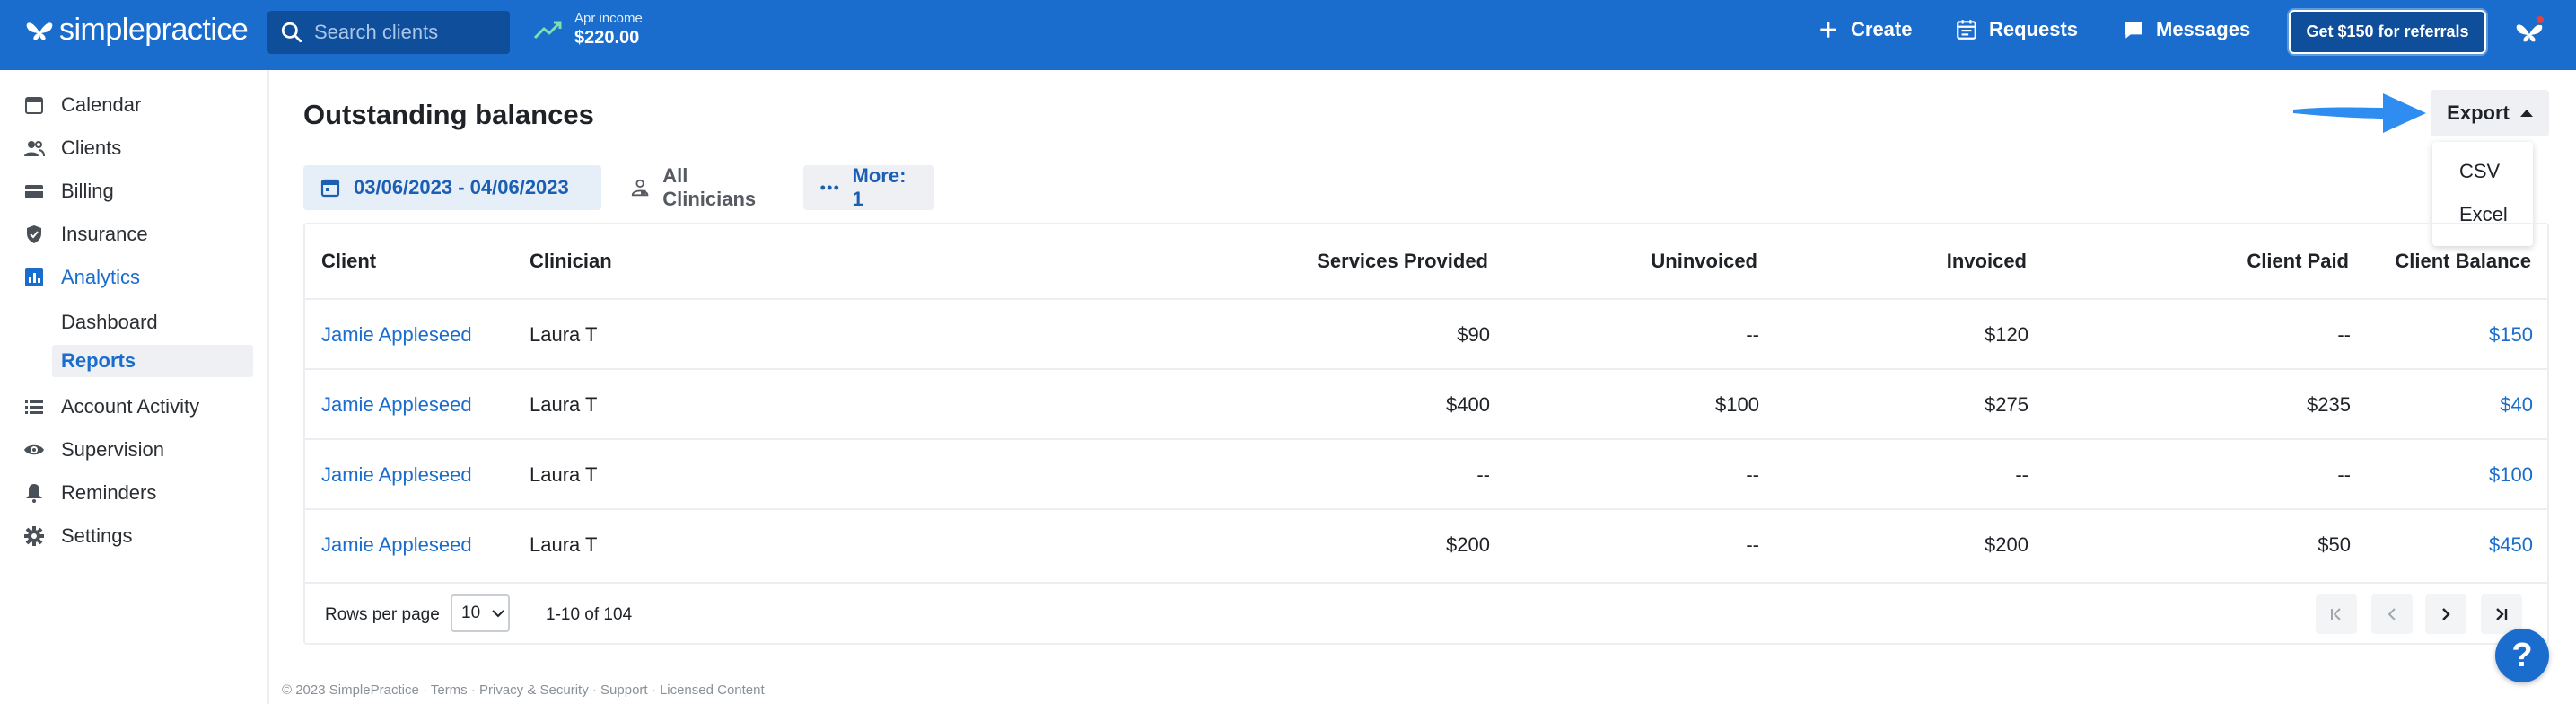 Image resolution: width=2576 pixels, height=704 pixels. I want to click on invoiced-cell: $275, so click(2006, 404).